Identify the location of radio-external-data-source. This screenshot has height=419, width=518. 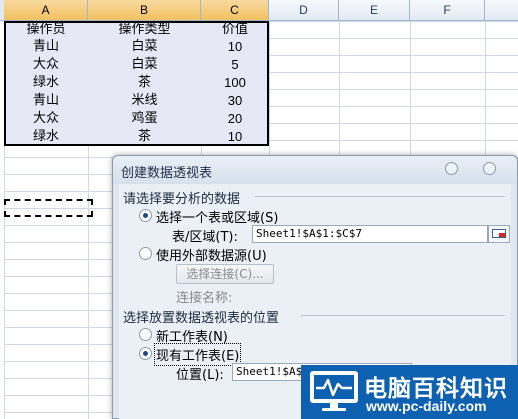
(145, 253).